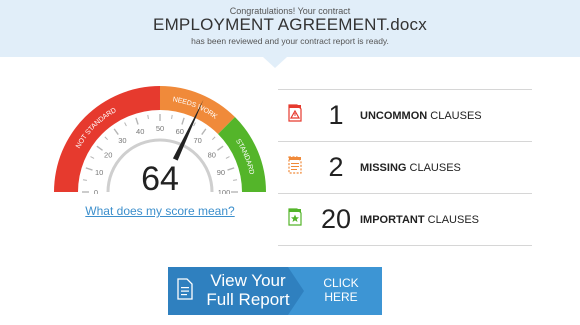  I want to click on gauge-tick-label: 40, so click(140, 131).